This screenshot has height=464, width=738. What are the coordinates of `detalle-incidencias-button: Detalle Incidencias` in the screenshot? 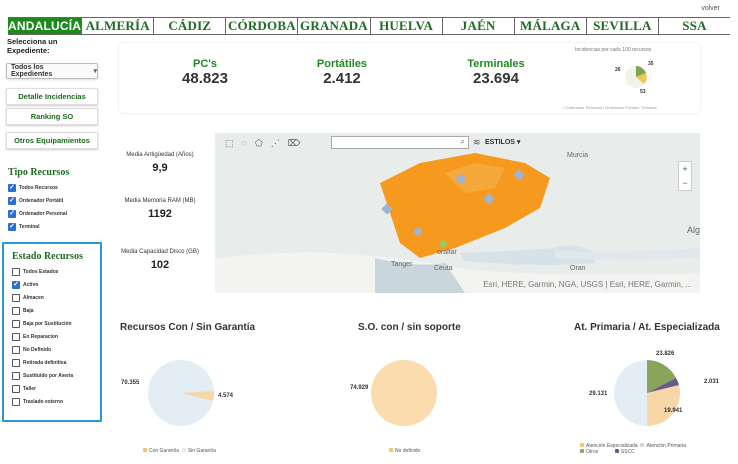 It's located at (52, 96).